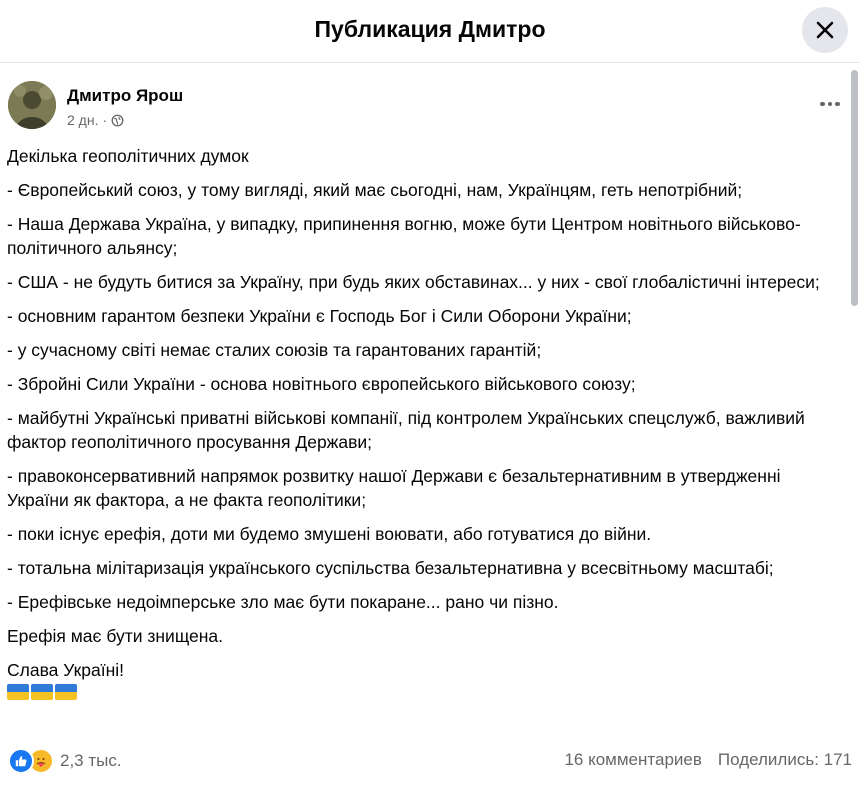  What do you see at coordinates (708, 760) in the screenshot?
I see `engagement-stats: 16 комментариев Поделились: 171` at bounding box center [708, 760].